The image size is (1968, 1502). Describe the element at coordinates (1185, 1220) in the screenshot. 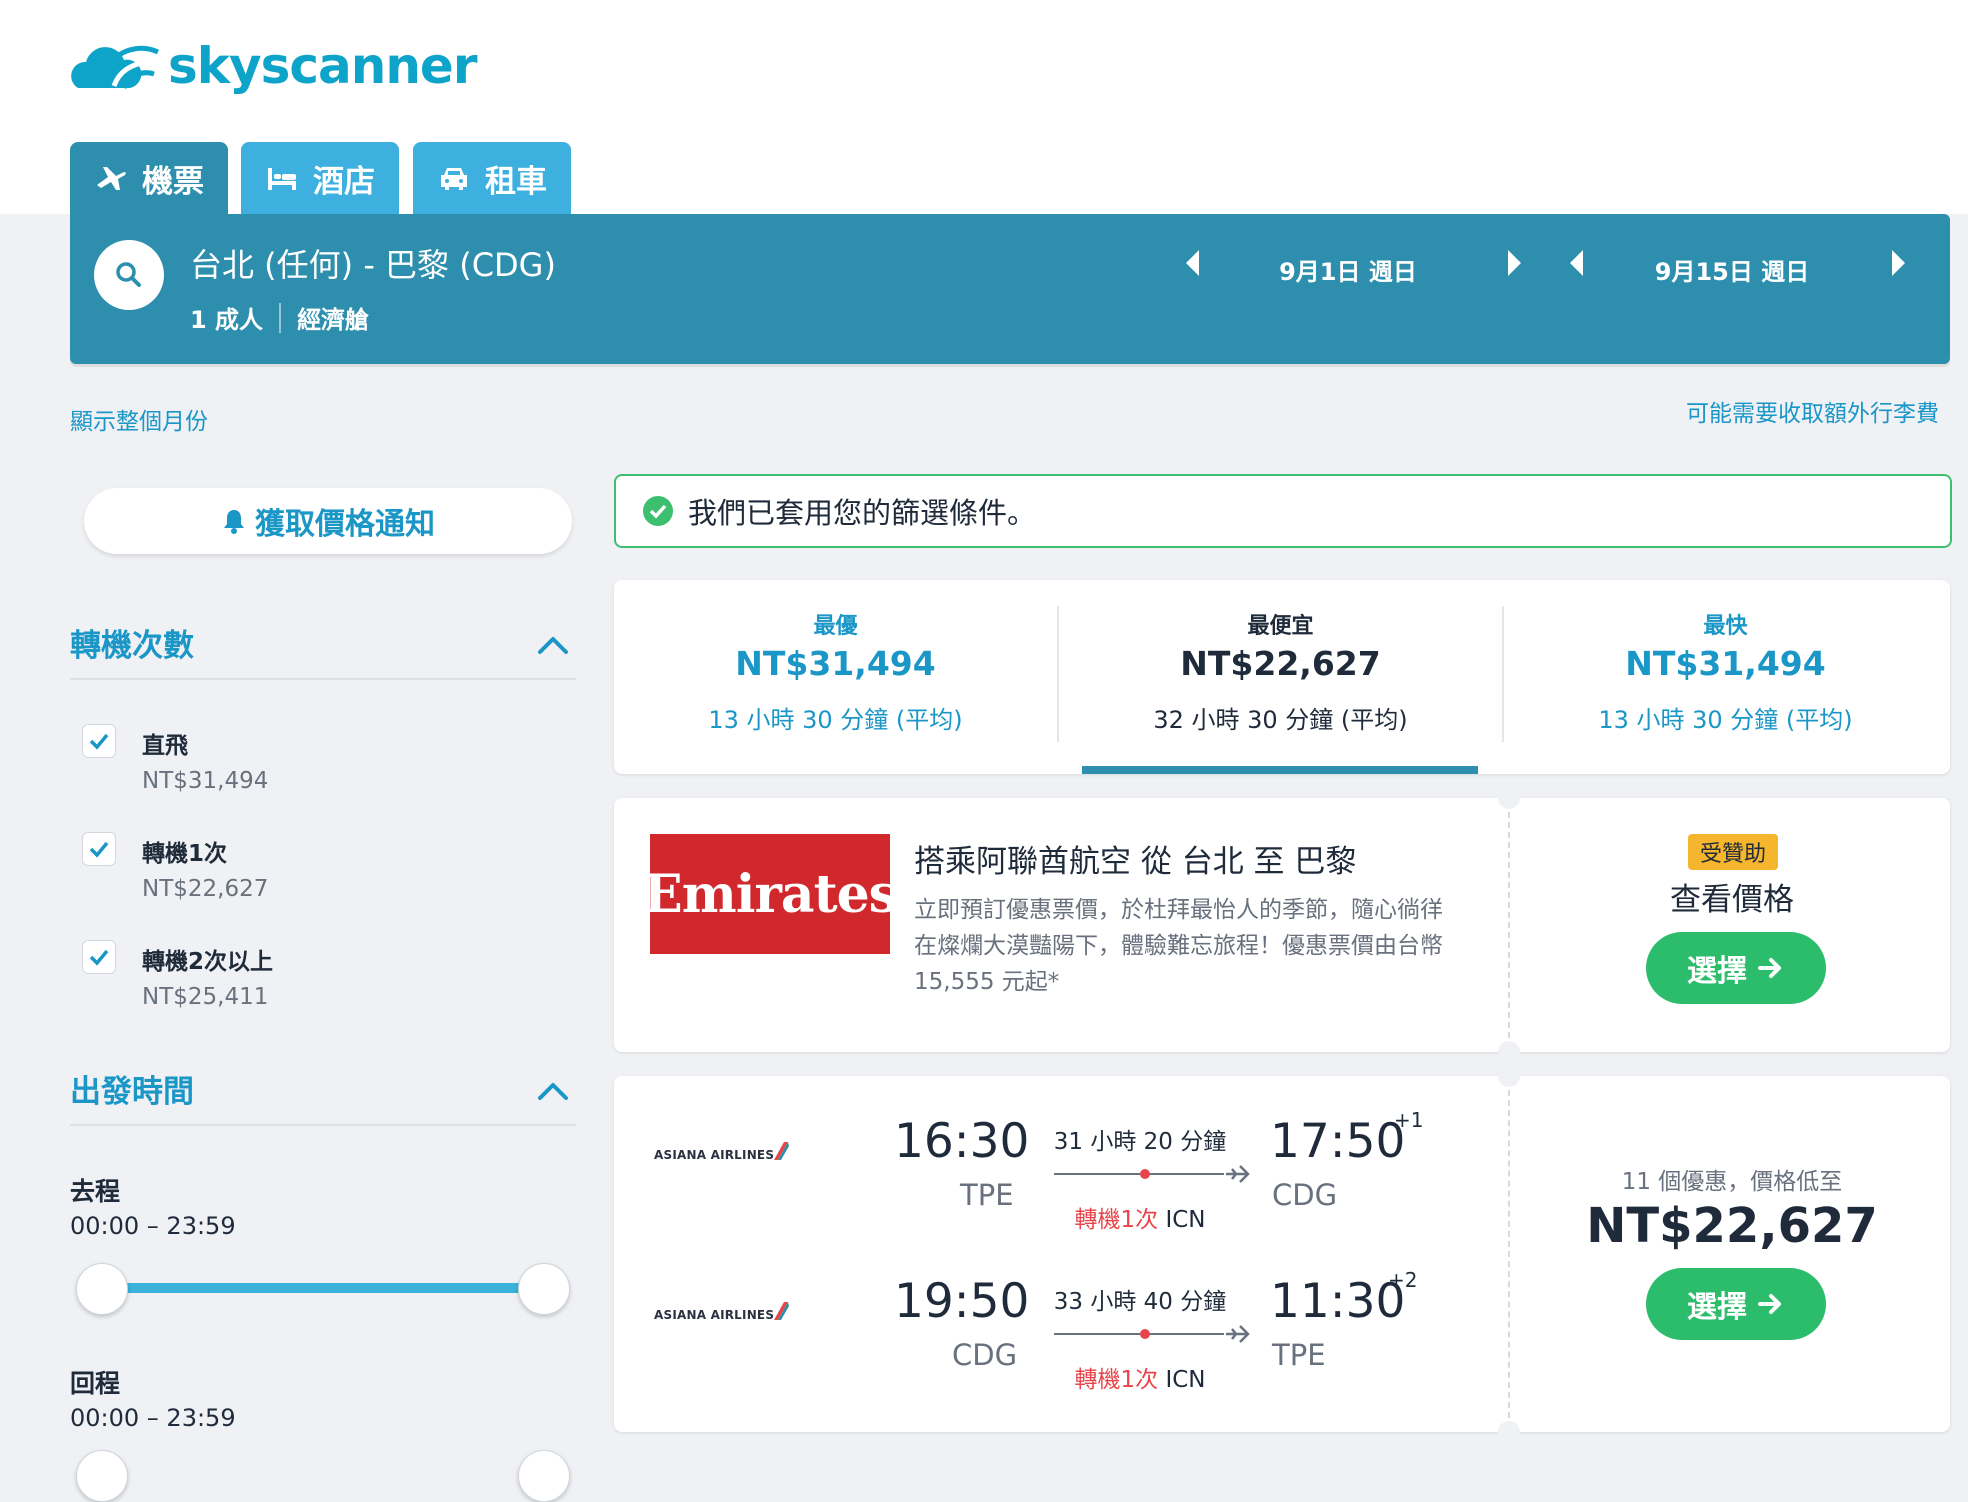

I see `outbound-stop-airport: ICN` at that location.